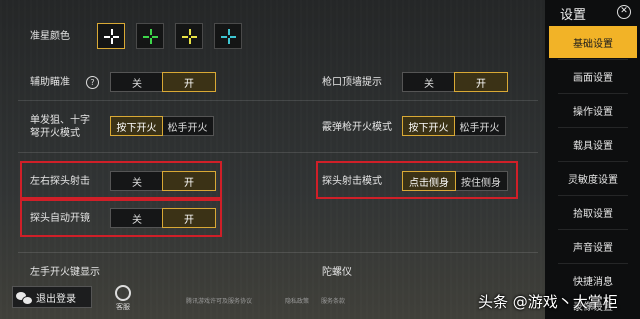 The image size is (640, 319). I want to click on crosshair-option-green, so click(150, 36).